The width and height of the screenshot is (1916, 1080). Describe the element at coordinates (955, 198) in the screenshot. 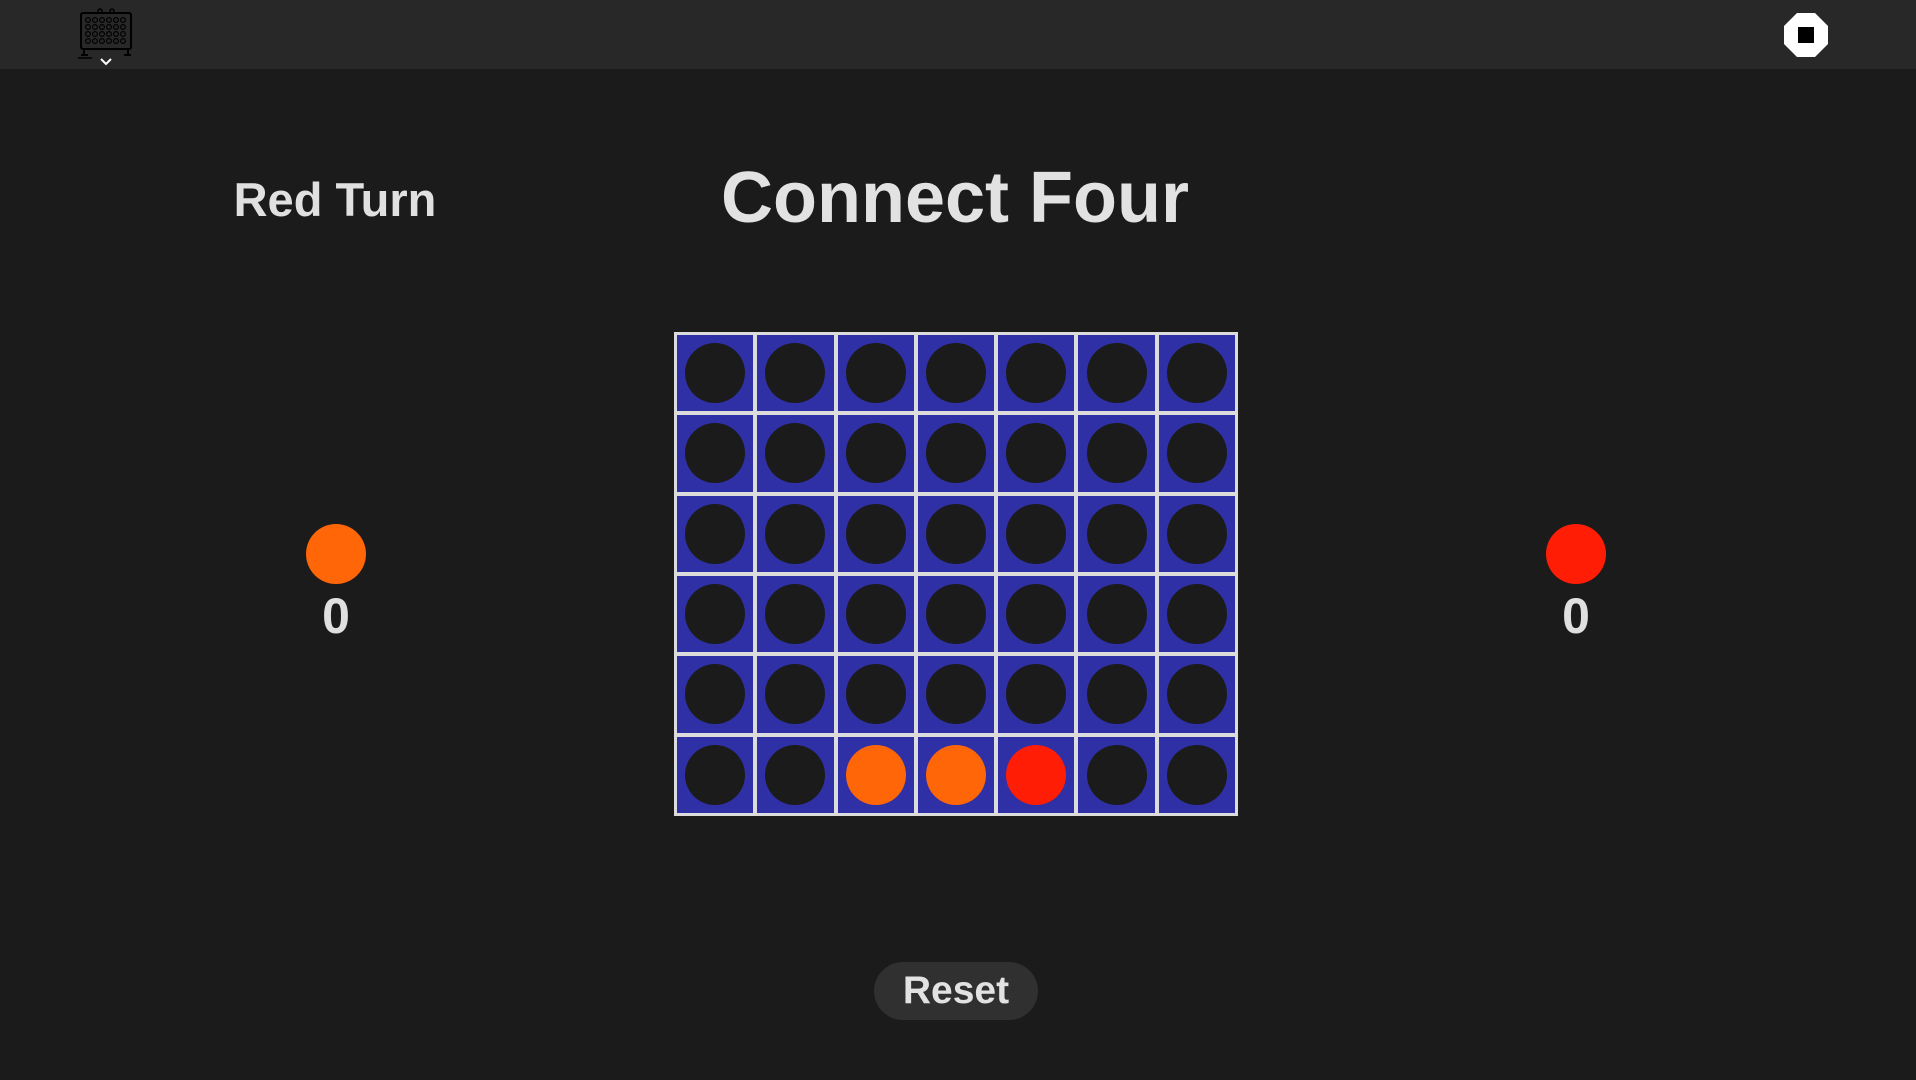

I see `page-title: Connect Four` at that location.